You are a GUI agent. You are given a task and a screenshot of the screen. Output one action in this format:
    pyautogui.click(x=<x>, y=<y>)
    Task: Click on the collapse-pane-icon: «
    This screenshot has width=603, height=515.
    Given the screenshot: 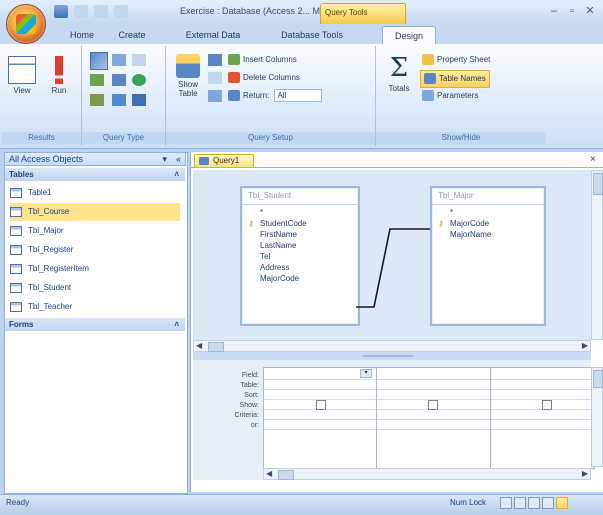 What is the action you would take?
    pyautogui.click(x=178, y=159)
    